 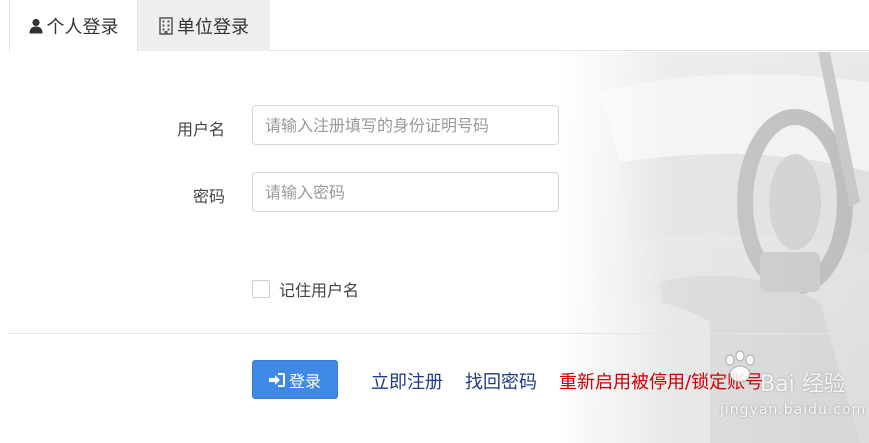 I want to click on tab-personal-login: 个人登录, so click(x=73, y=26).